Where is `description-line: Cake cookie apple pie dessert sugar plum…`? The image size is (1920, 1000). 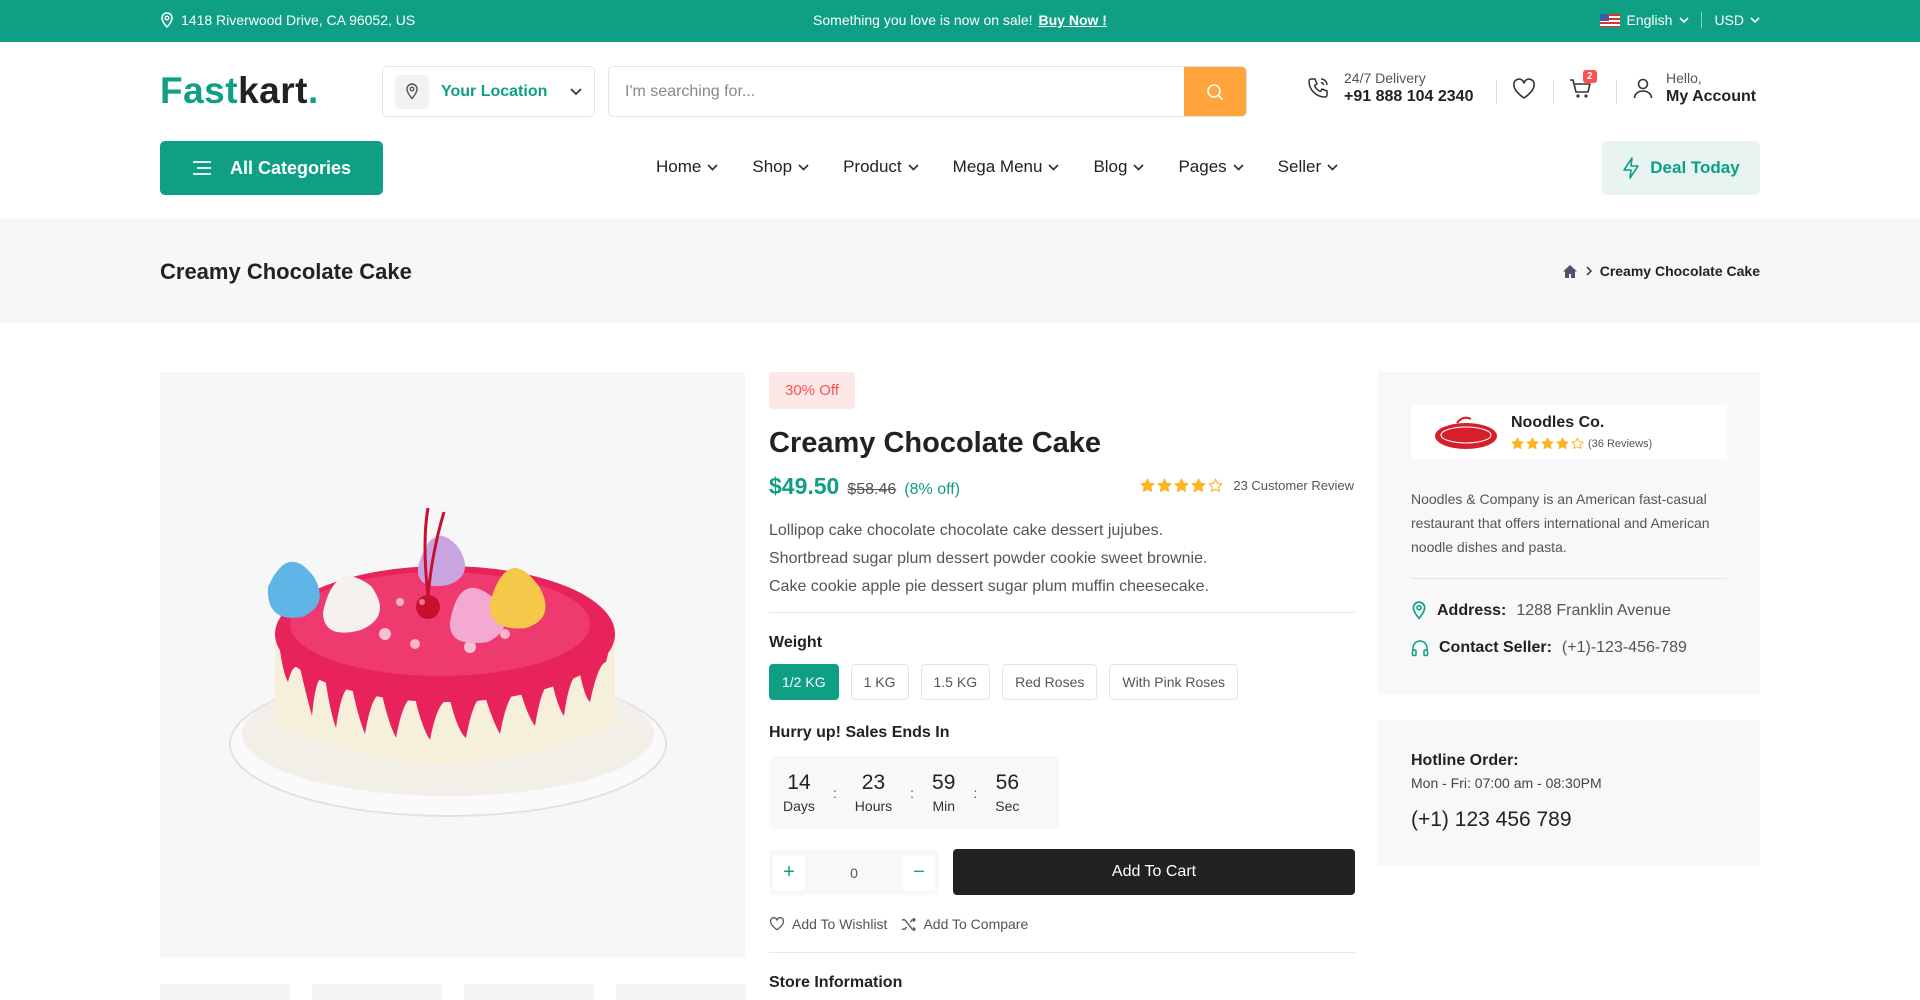
description-line: Cake cookie apple pie dessert sugar plum… is located at coordinates (989, 586).